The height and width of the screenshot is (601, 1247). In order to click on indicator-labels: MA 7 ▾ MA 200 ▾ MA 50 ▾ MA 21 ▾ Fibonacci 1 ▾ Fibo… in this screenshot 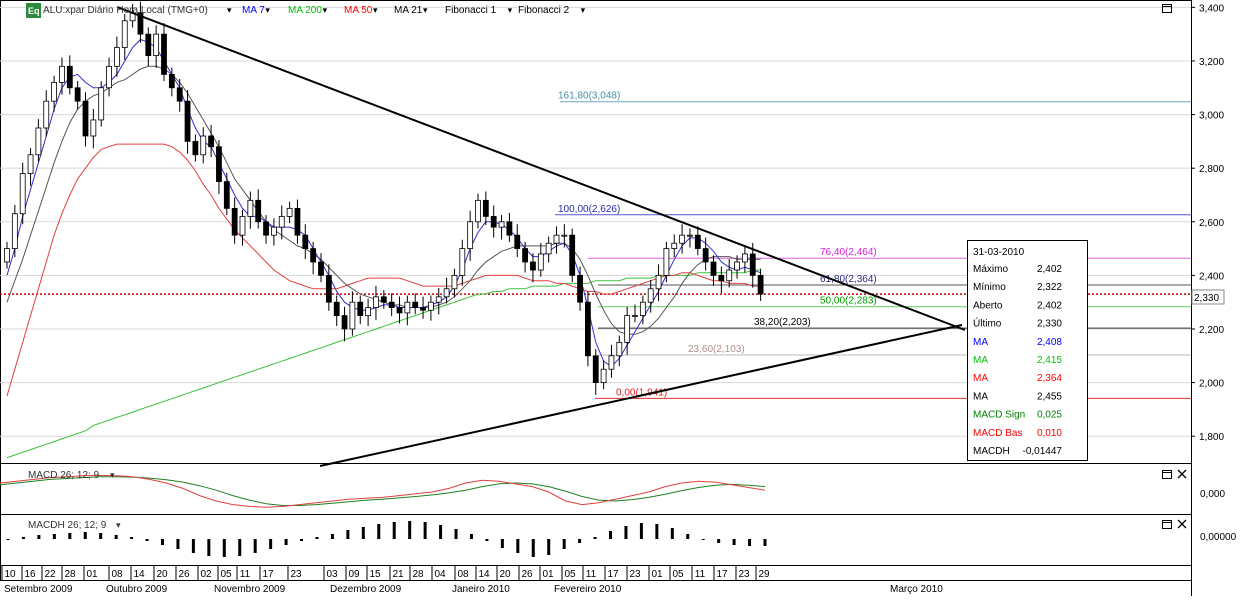, I will do `click(406, 10)`.